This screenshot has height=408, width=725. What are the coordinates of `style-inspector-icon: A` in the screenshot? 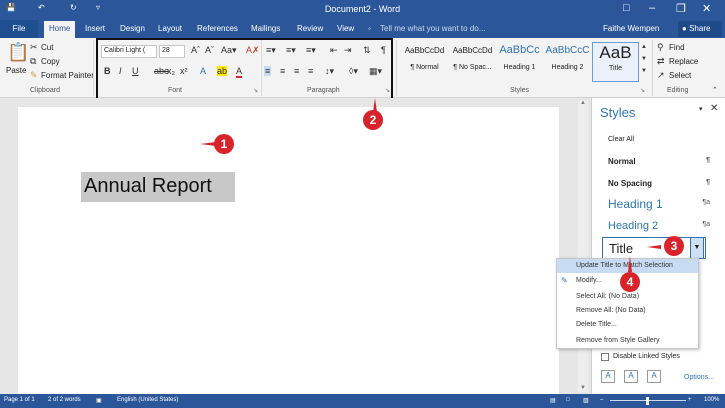 It's located at (631, 376).